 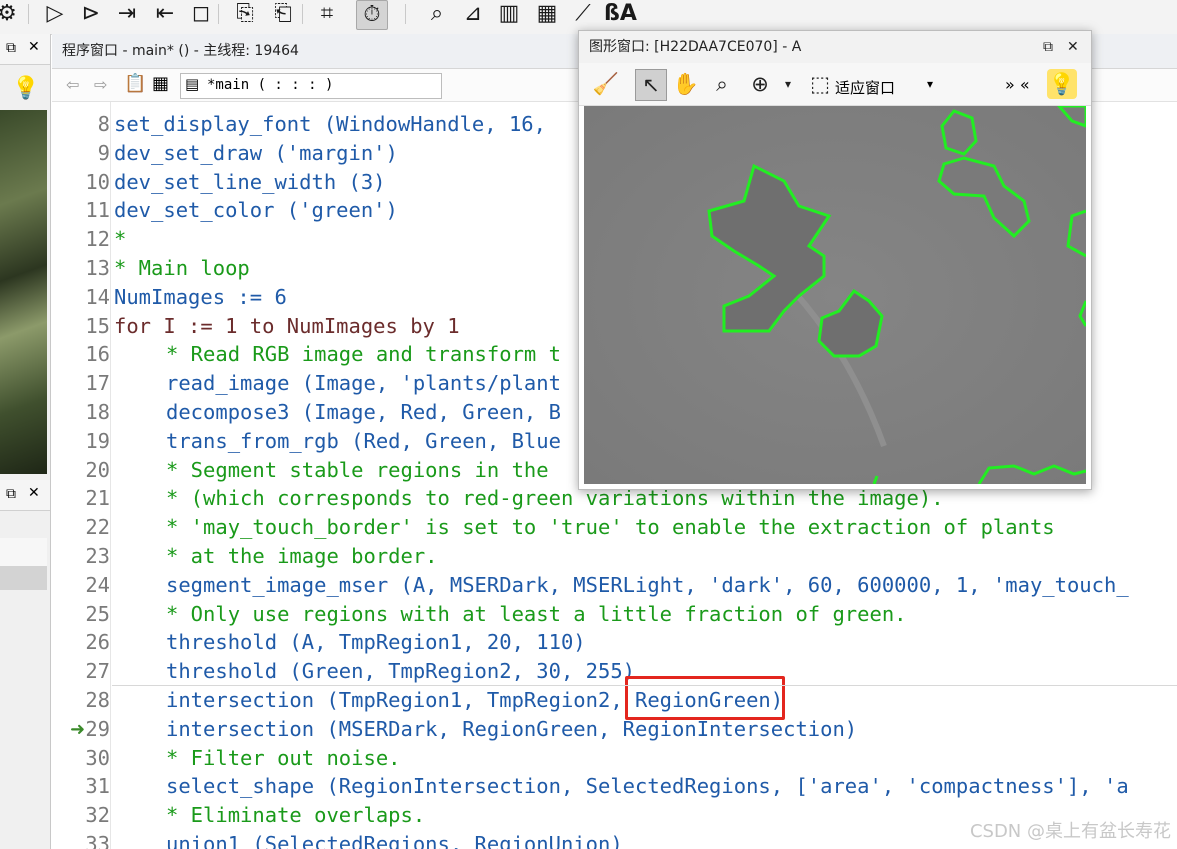 I want to click on line-number: 11, so click(x=97, y=210).